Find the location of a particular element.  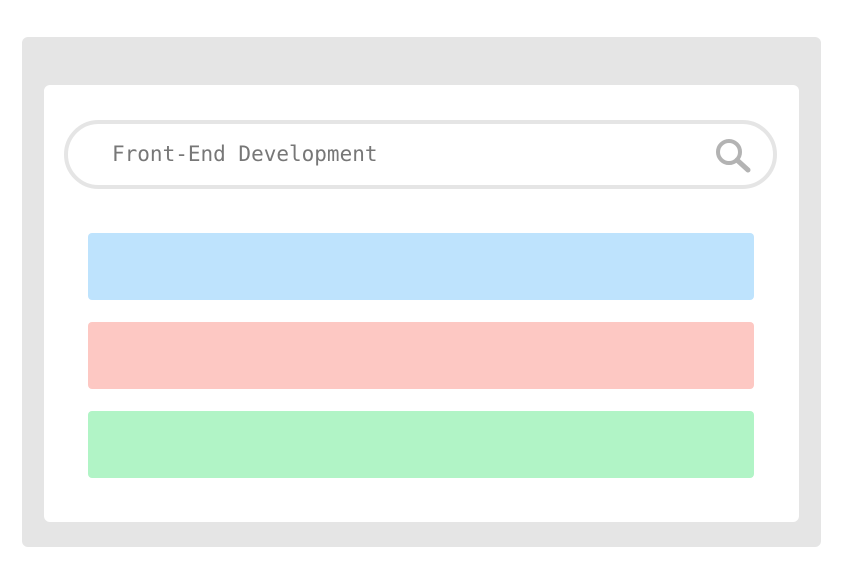

search-input: Front-End Development is located at coordinates (245, 154).